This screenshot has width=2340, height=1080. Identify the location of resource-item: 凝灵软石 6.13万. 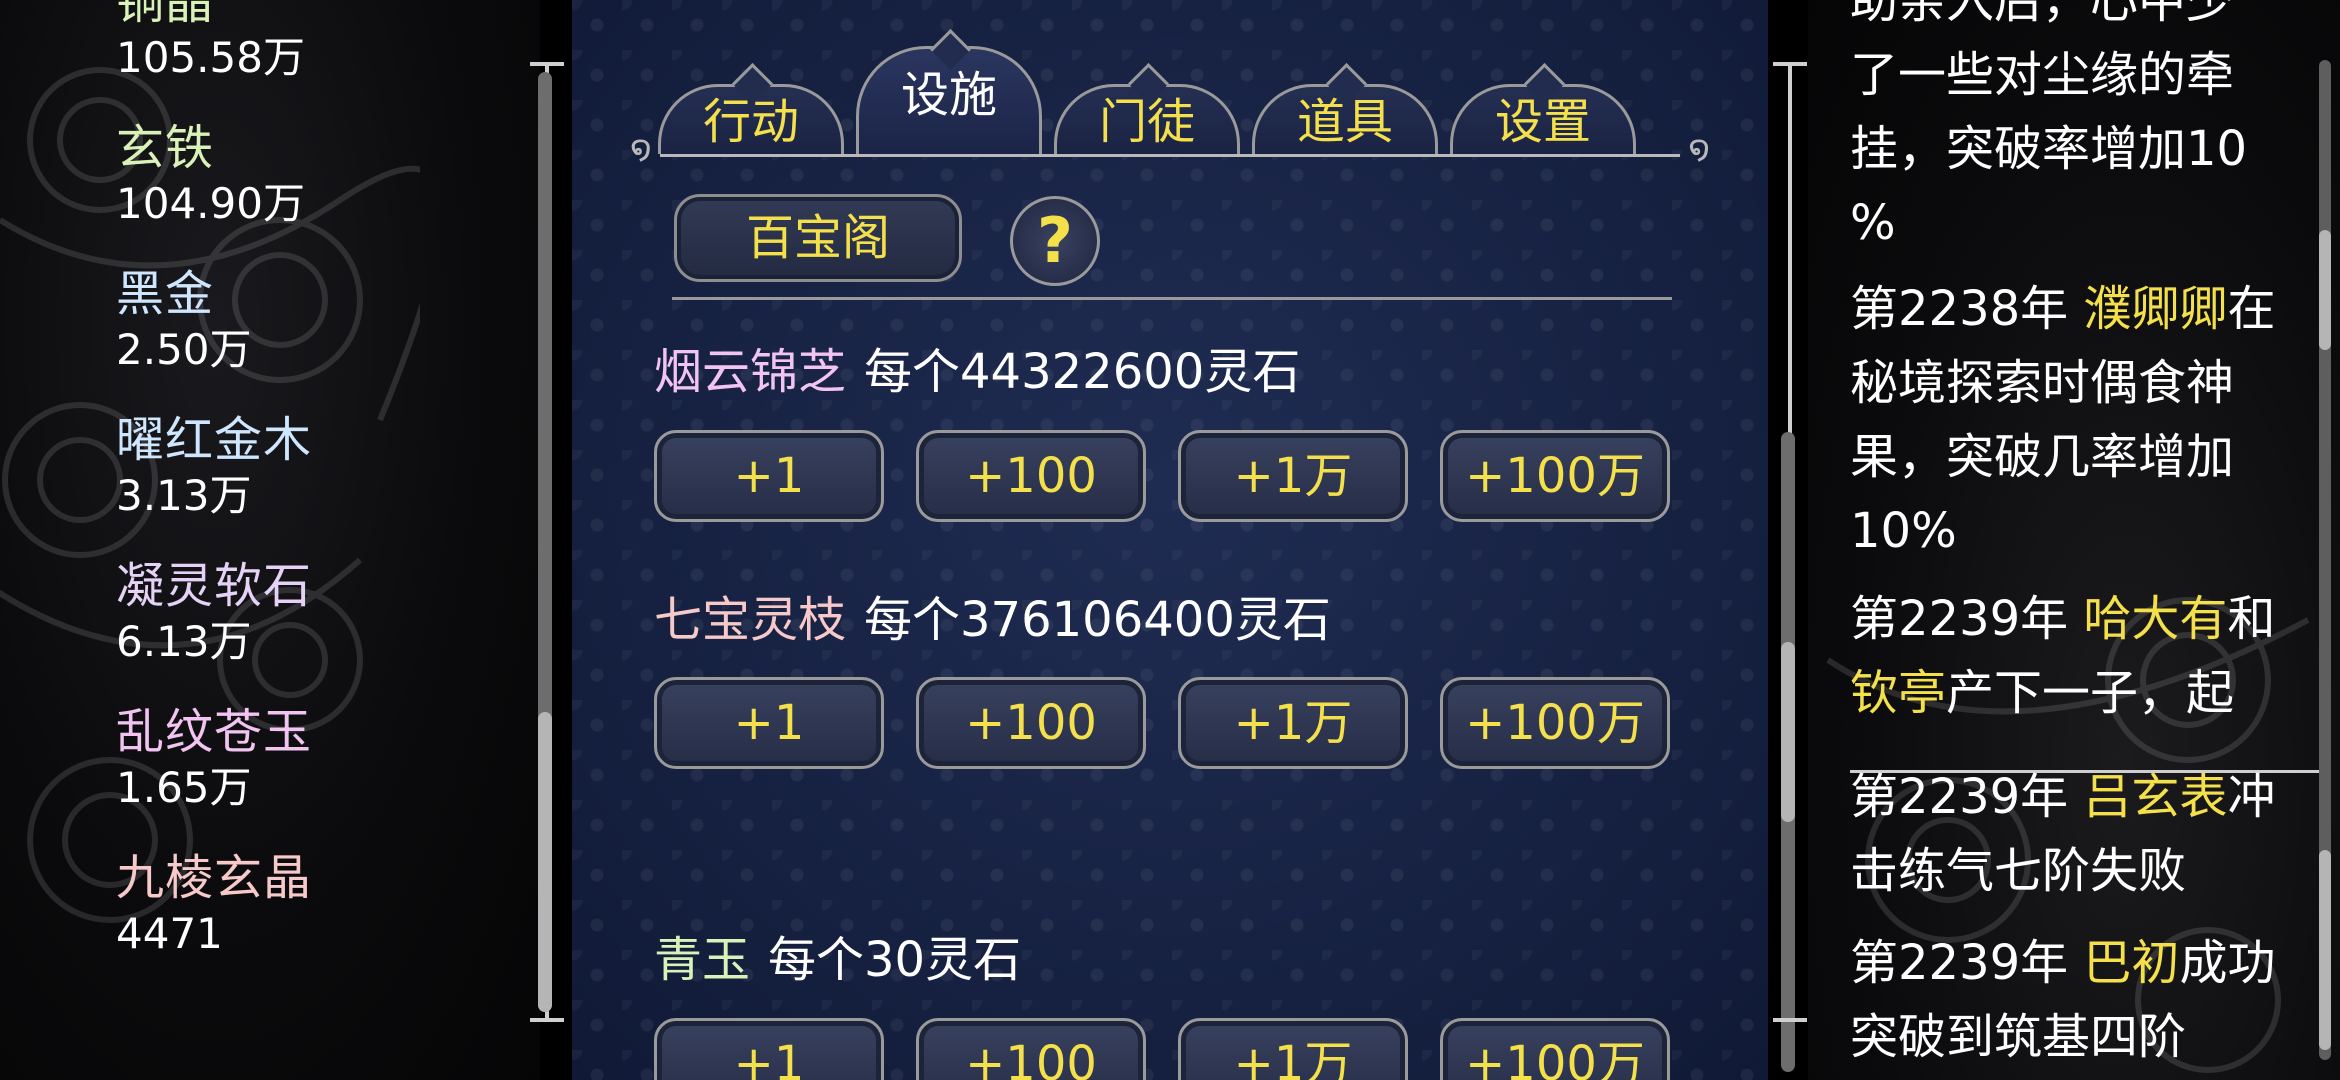
(214, 629).